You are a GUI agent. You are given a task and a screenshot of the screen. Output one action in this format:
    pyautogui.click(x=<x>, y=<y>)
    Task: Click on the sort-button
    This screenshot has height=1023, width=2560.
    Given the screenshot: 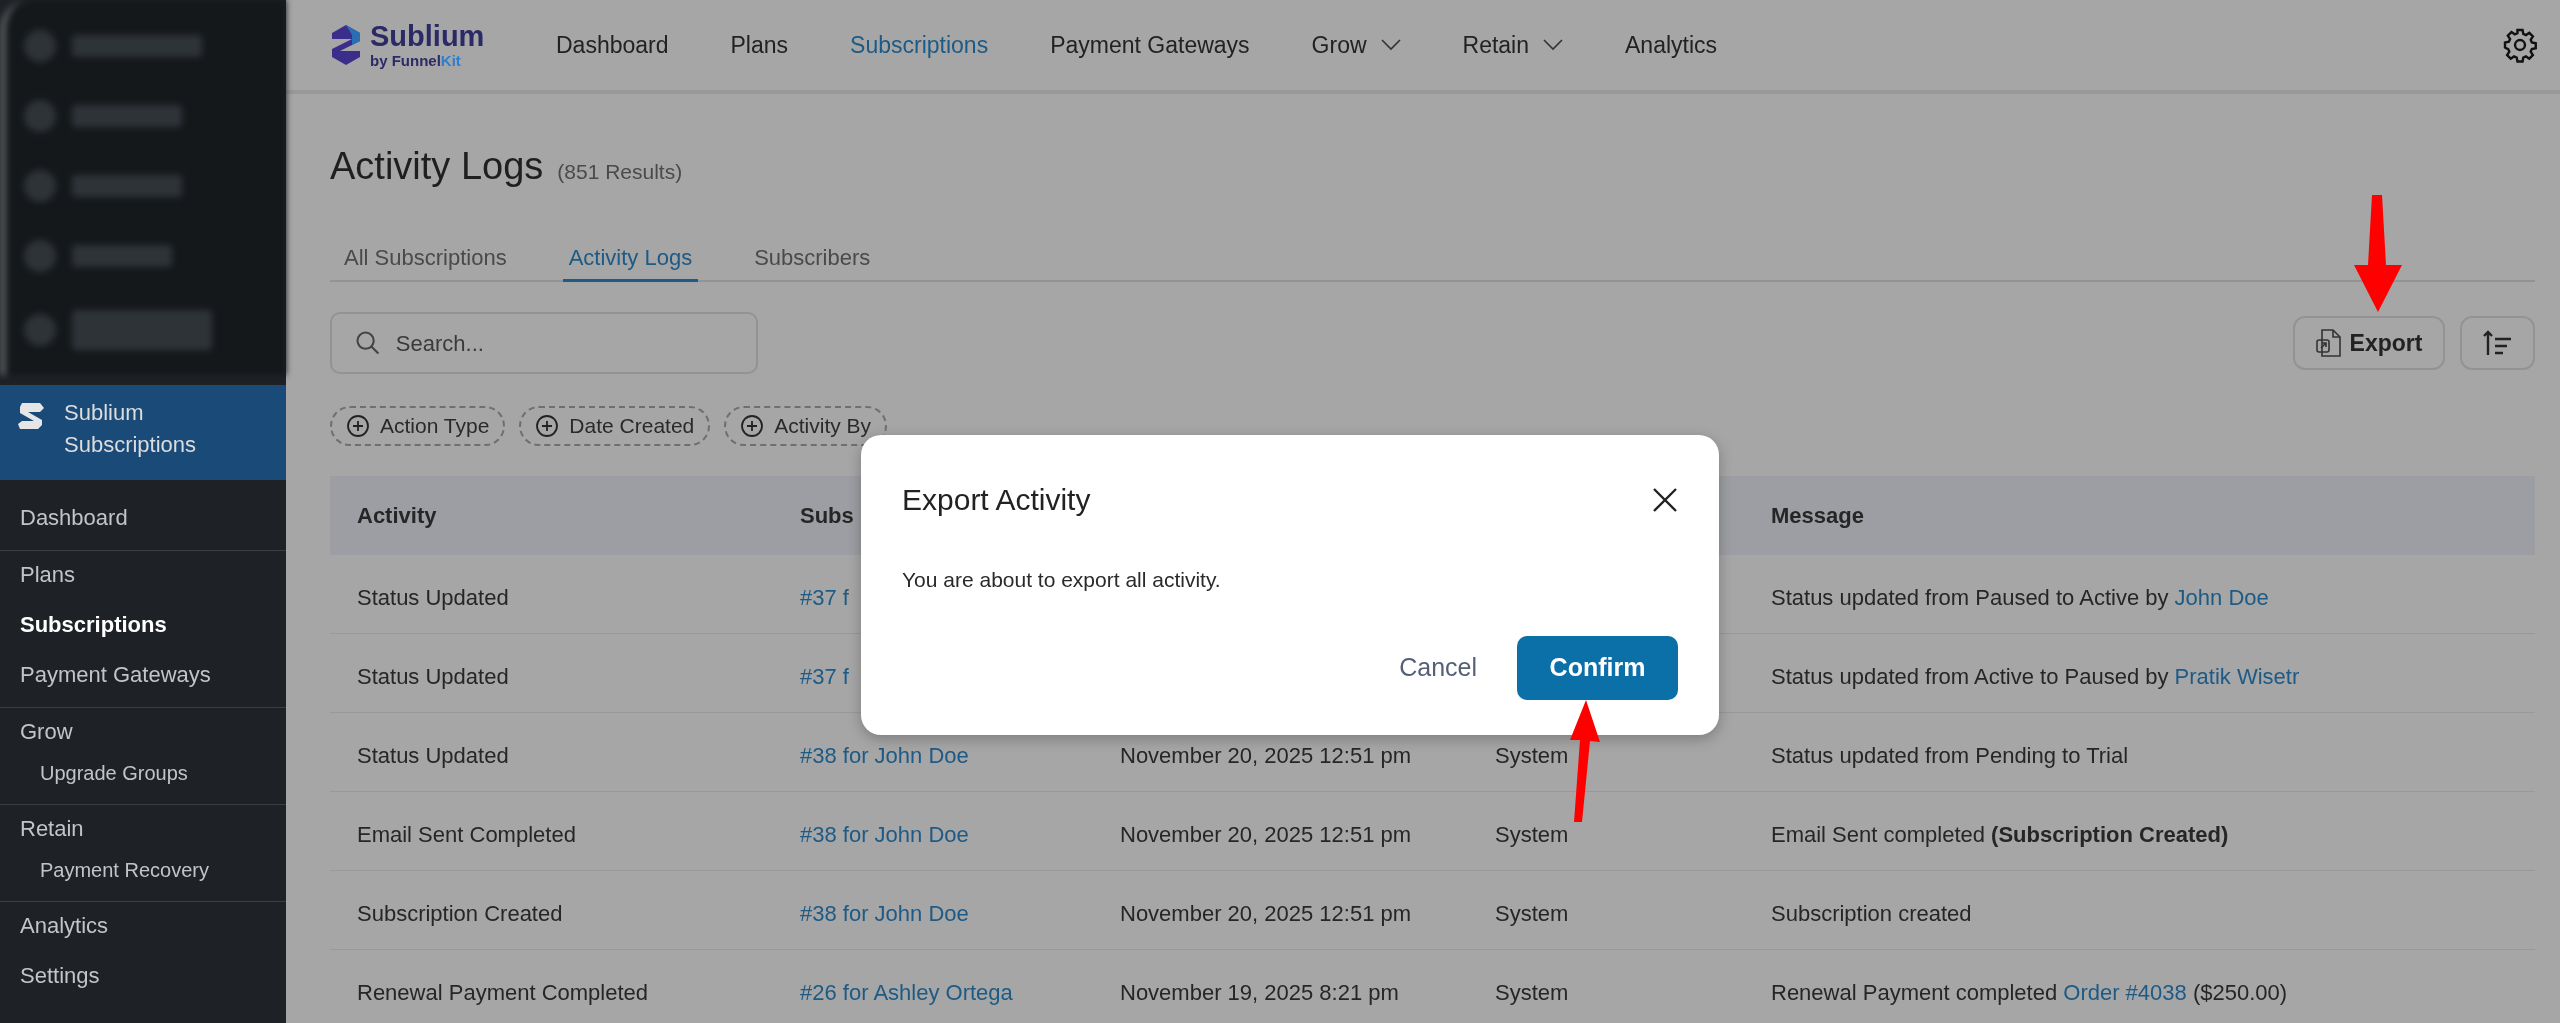 What is the action you would take?
    pyautogui.click(x=2497, y=343)
    